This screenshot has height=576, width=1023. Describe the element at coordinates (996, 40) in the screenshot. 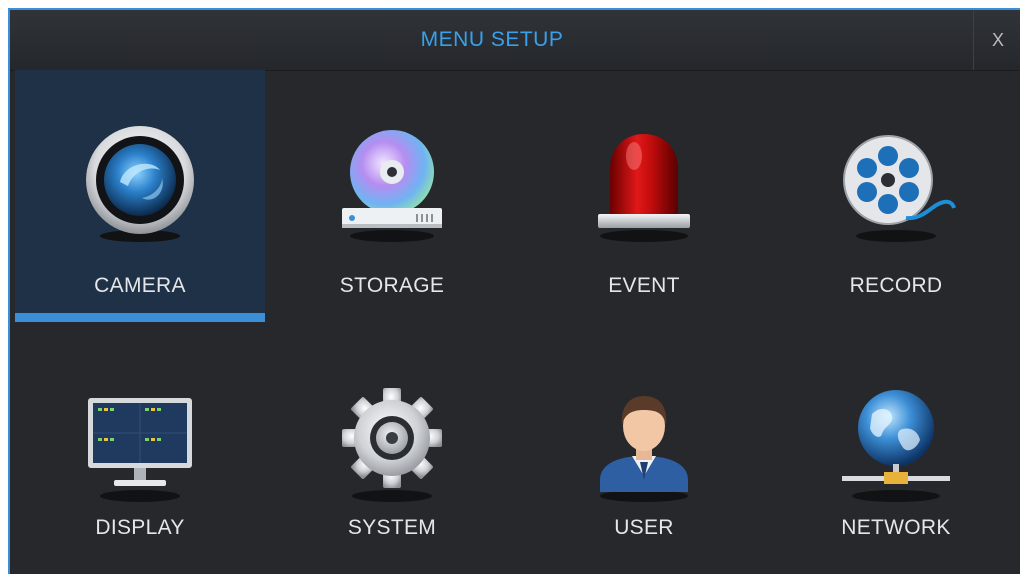

I see `close-button: X` at that location.